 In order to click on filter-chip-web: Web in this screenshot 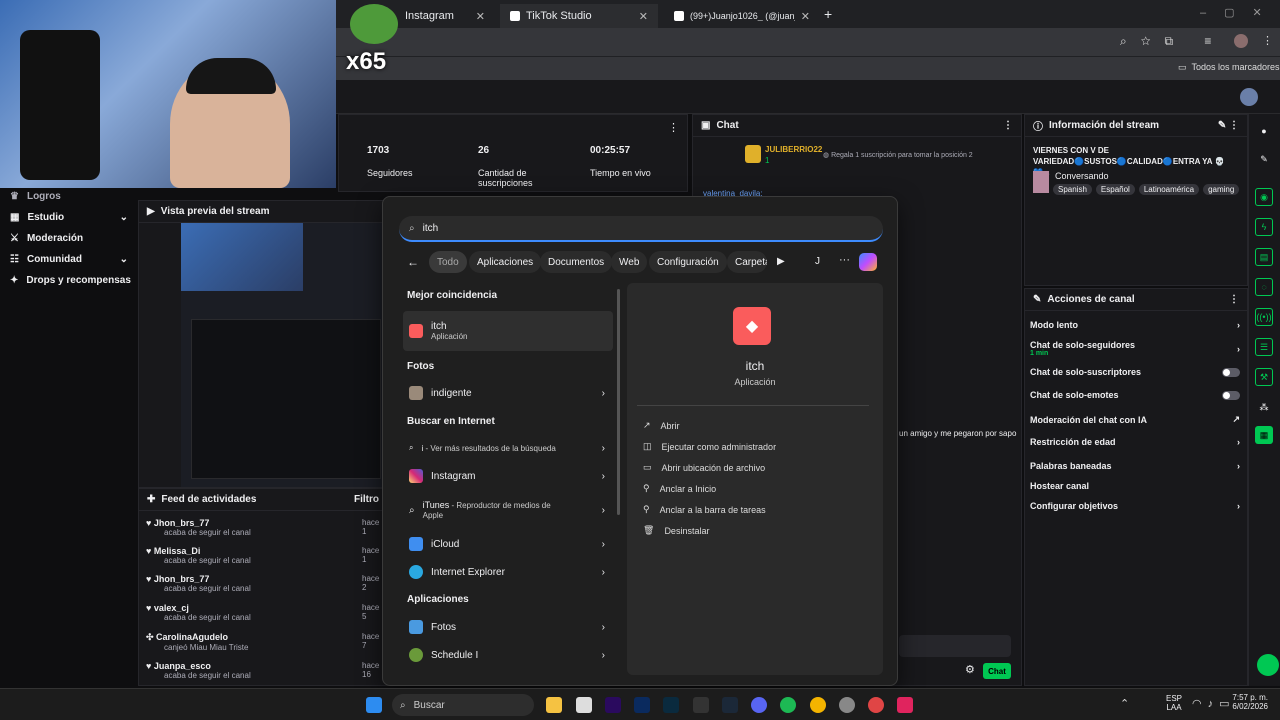, I will do `click(629, 262)`.